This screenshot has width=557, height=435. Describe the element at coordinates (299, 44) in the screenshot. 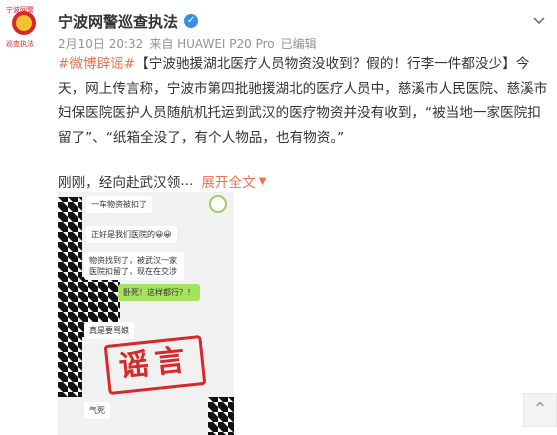

I see `edited-label: 已编辑` at that location.